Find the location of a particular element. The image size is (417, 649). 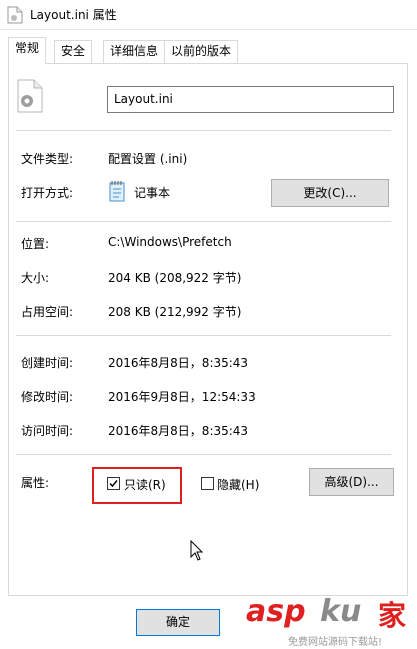

location-value: C:\Windows\Prefetch is located at coordinates (170, 242).